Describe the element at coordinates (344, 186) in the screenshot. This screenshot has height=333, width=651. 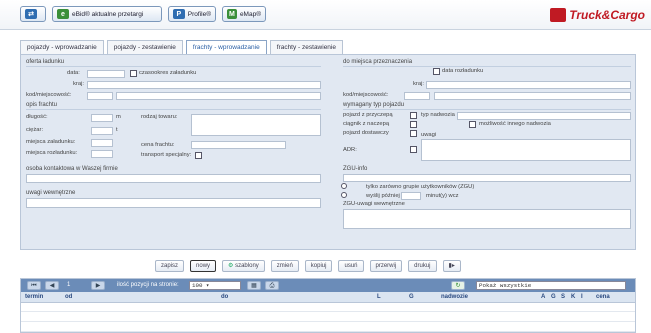
I see `zgu-option1-radio` at that location.